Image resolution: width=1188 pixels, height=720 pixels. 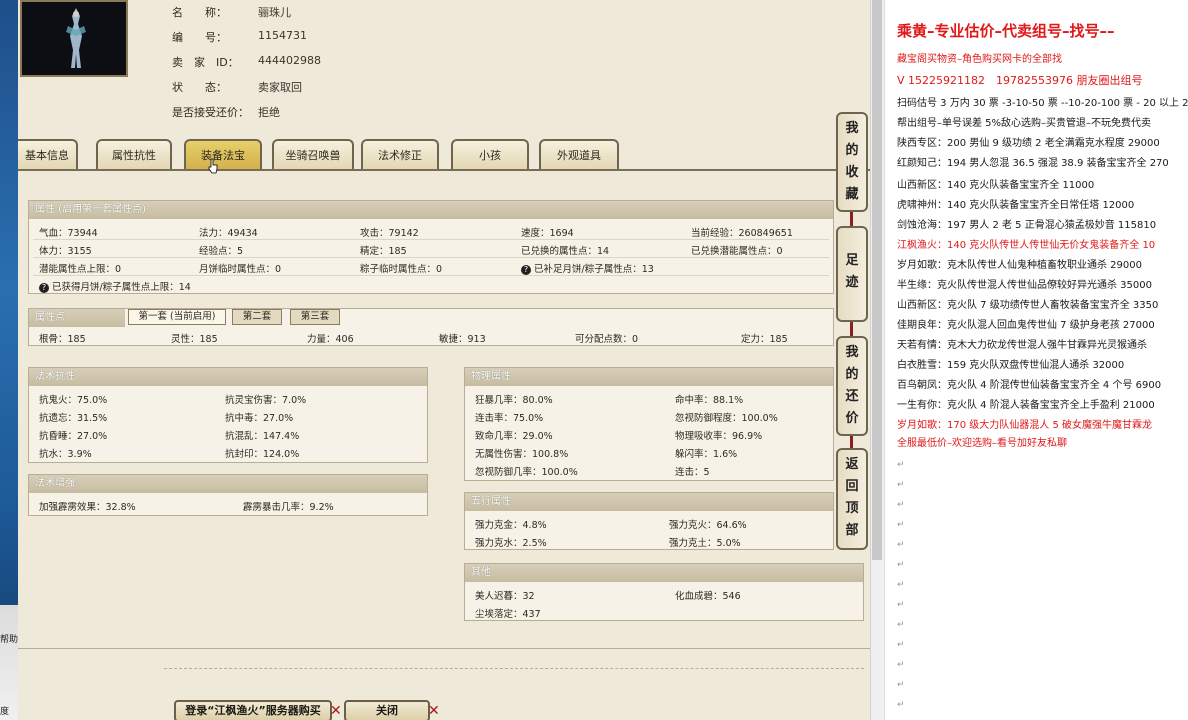 I want to click on my-favorites-char: 我, so click(x=852, y=128).